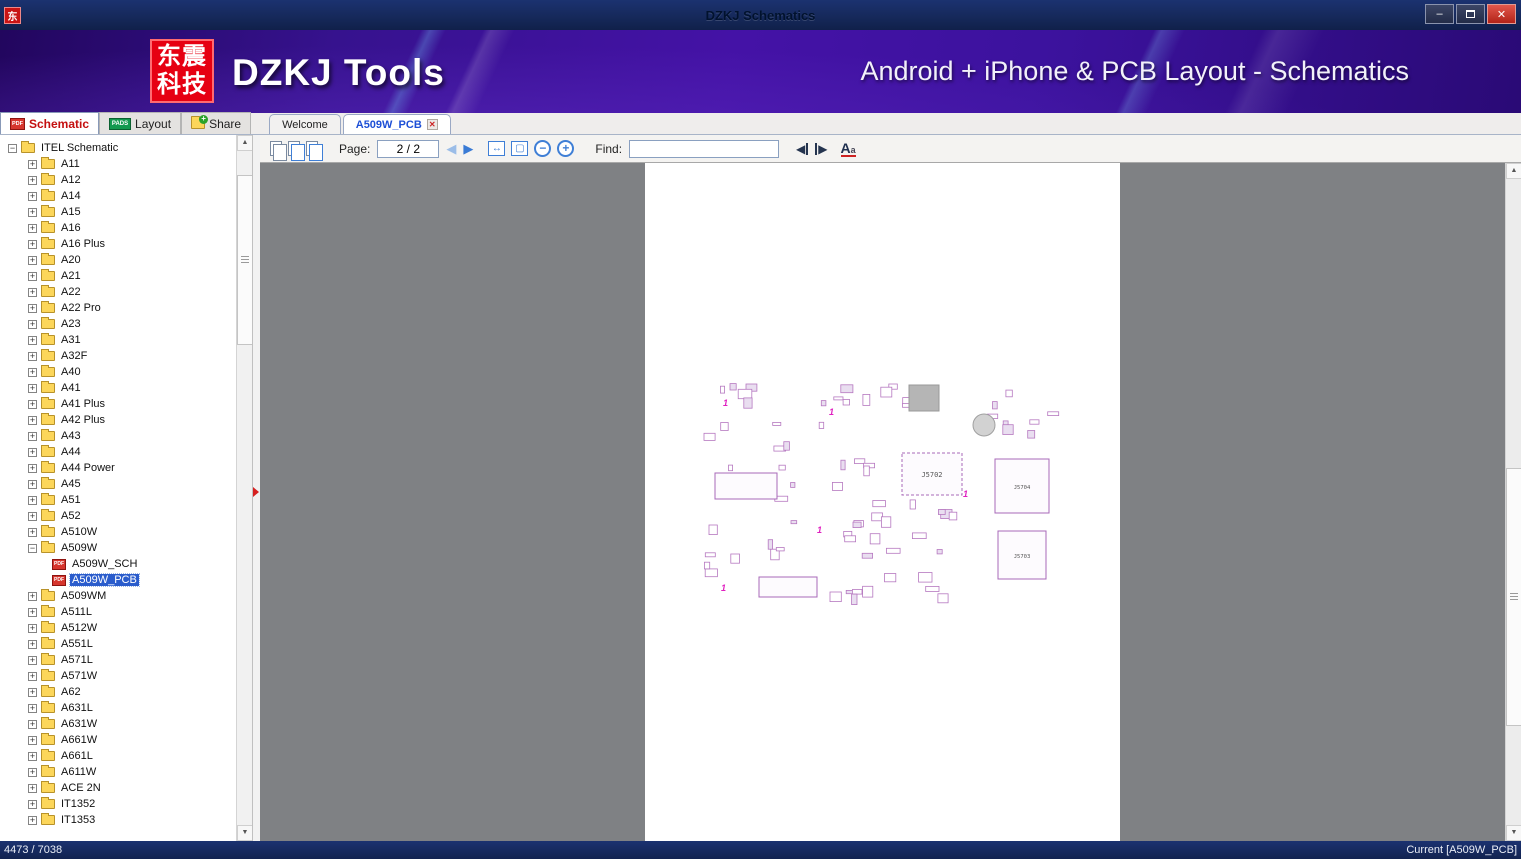  Describe the element at coordinates (278, 151) in the screenshot. I see `copy-page-icon` at that location.